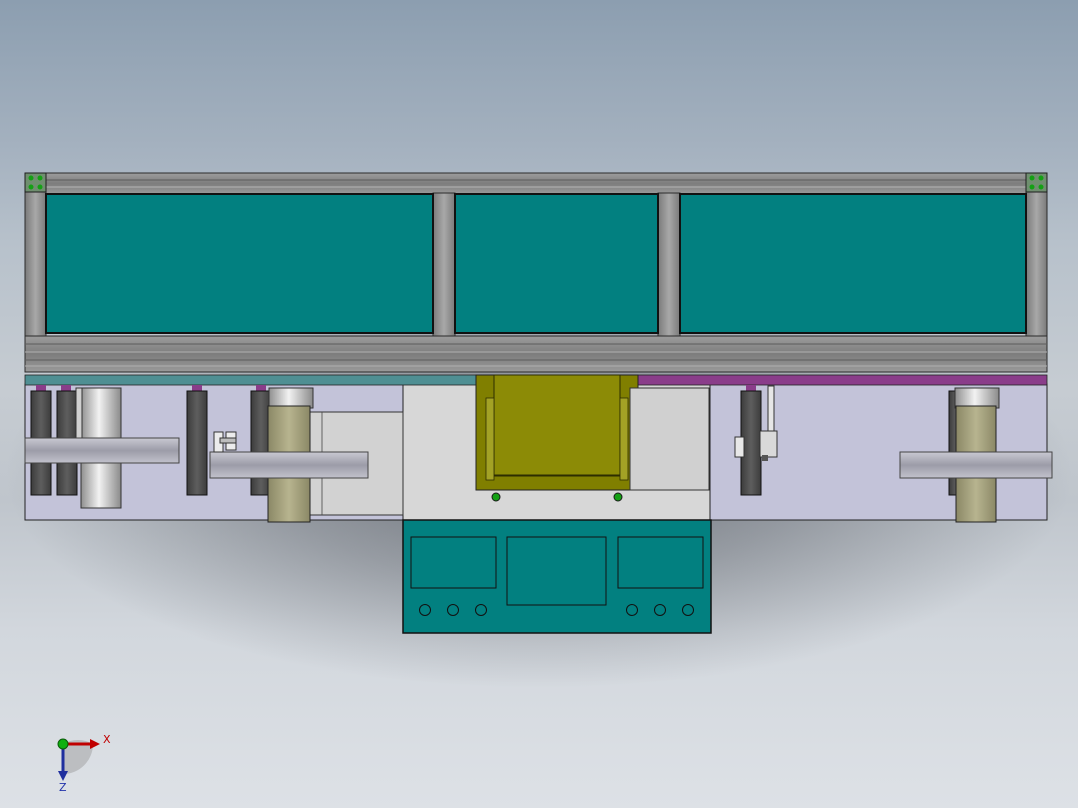 The image size is (1078, 808). I want to click on silver-pulley-right, so click(977, 398).